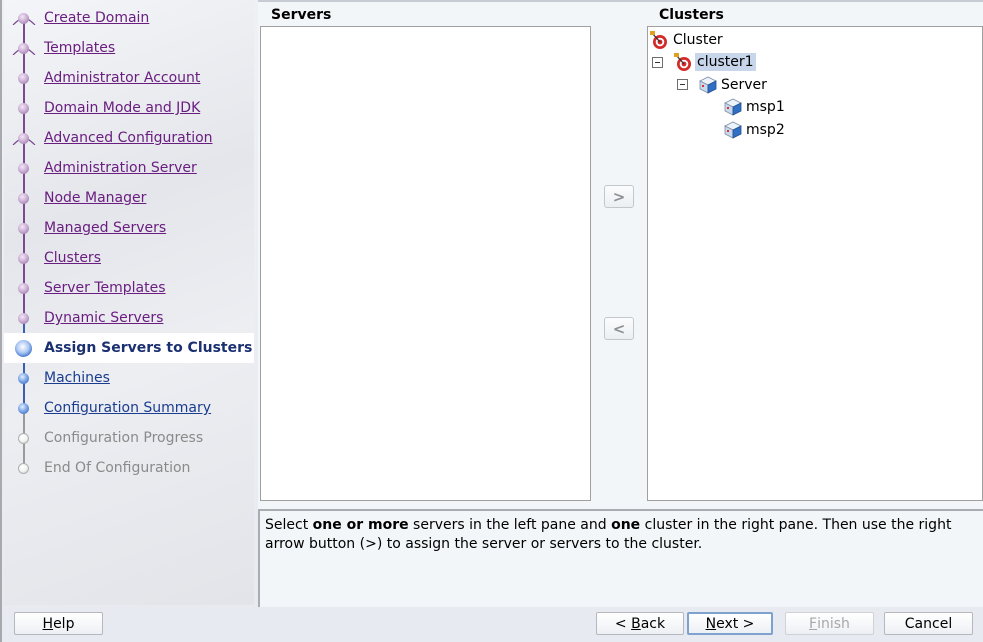 The width and height of the screenshot is (983, 642). What do you see at coordinates (129, 258) in the screenshot?
I see `nav-step-clusters: Clusters` at bounding box center [129, 258].